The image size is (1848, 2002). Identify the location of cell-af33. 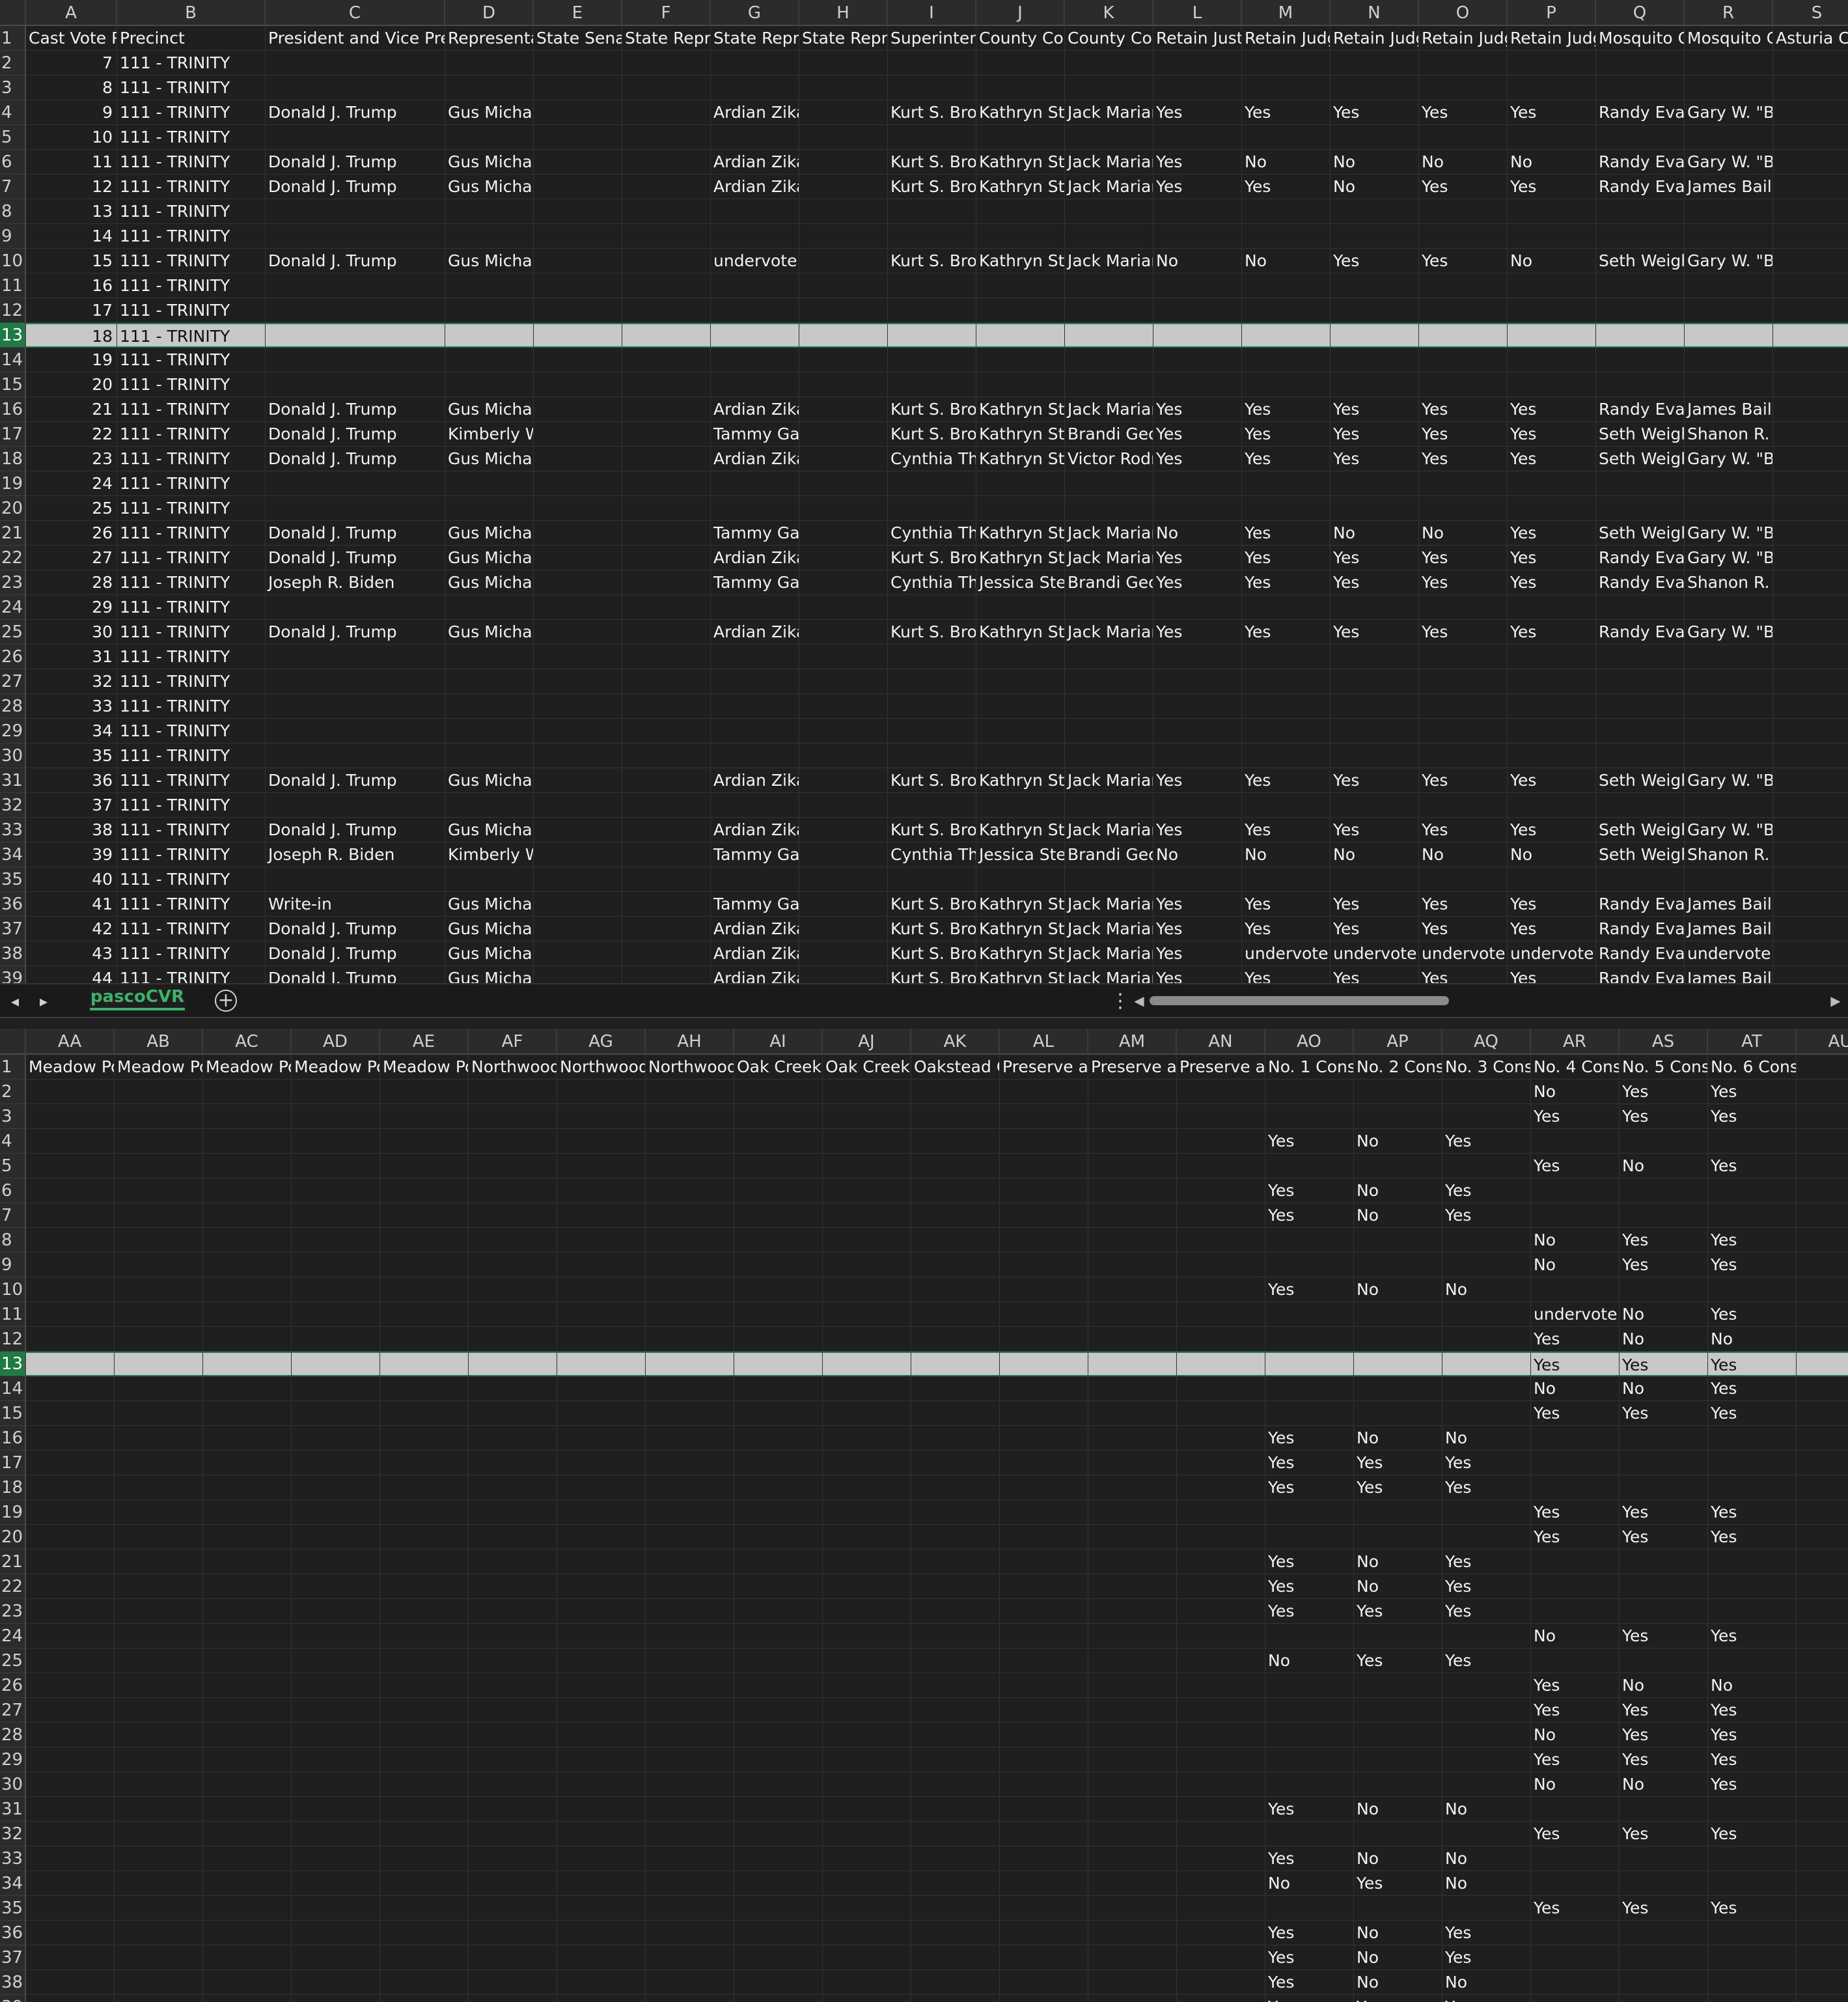
(513, 1858).